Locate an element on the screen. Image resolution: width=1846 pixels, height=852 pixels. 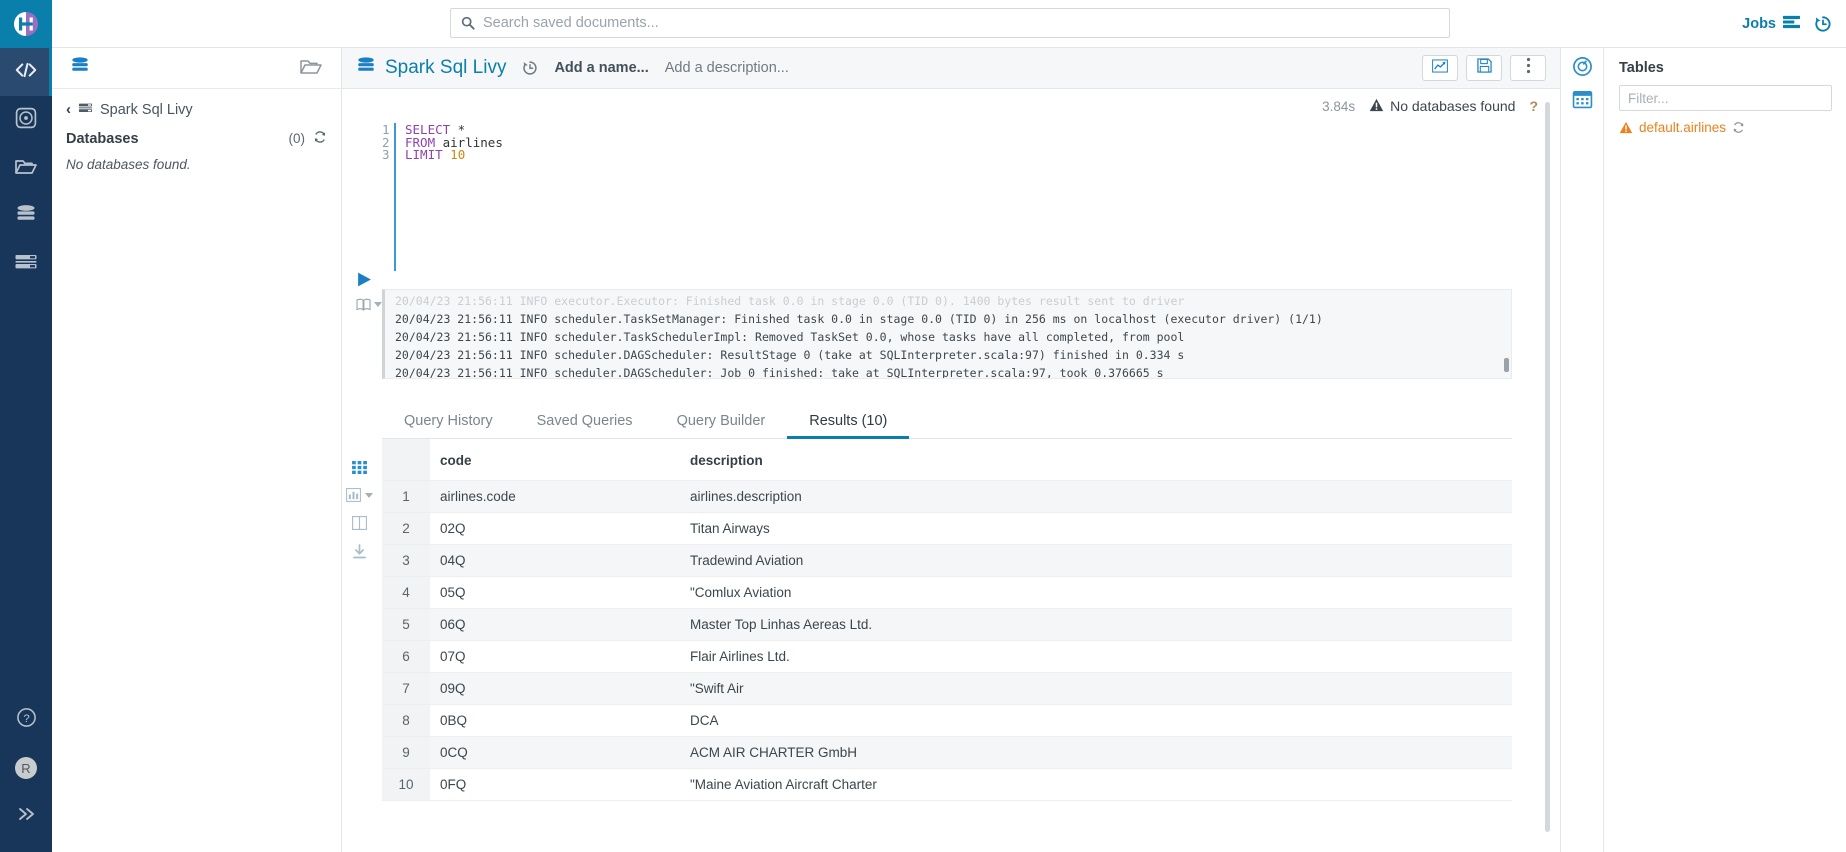
databases-count: (0) is located at coordinates (297, 138).